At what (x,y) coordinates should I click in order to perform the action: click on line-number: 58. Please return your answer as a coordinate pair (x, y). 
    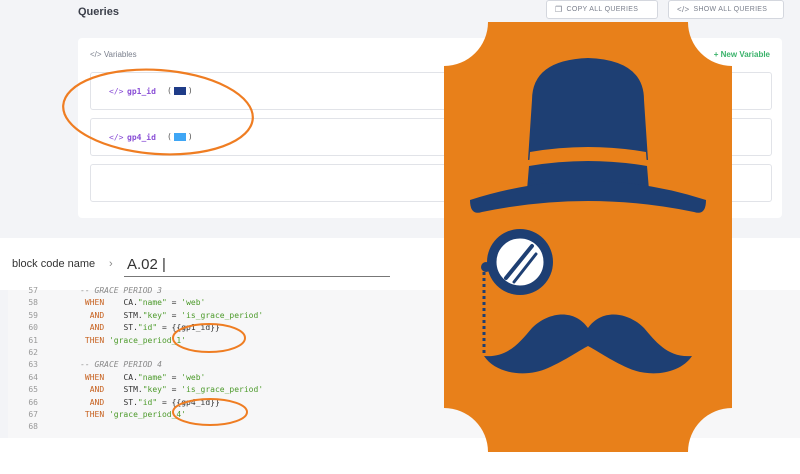
    Looking at the image, I should click on (33, 303).